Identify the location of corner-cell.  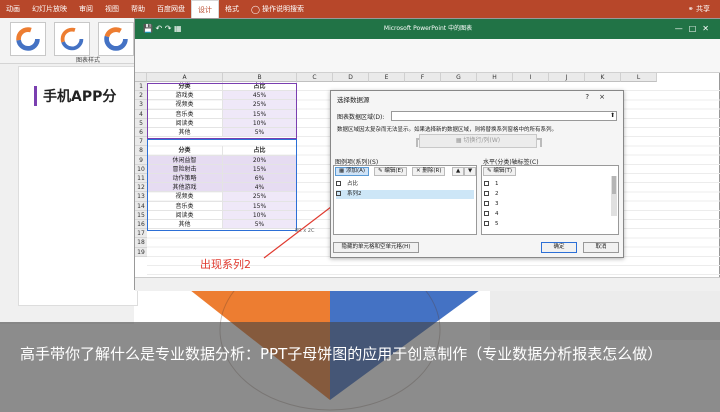
(141, 77).